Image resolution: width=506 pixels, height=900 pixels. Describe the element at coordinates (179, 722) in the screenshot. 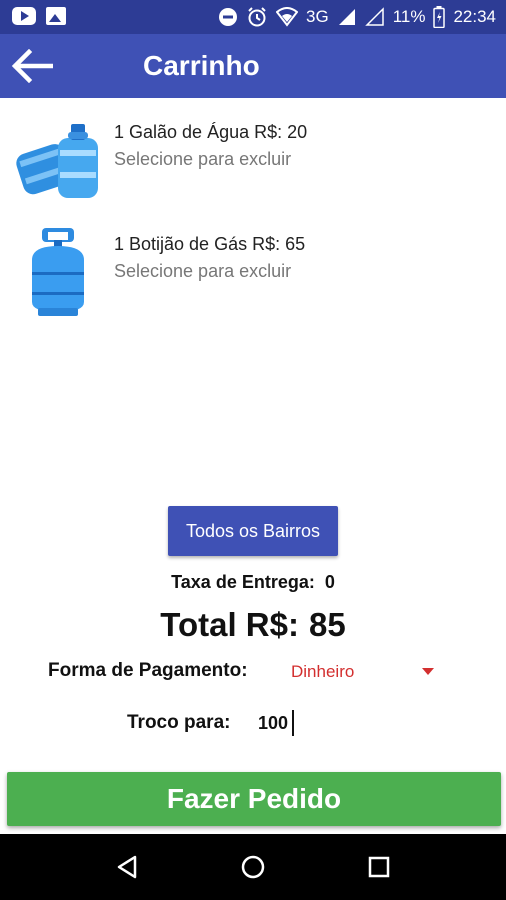

I see `change-label: Troco para:` at that location.